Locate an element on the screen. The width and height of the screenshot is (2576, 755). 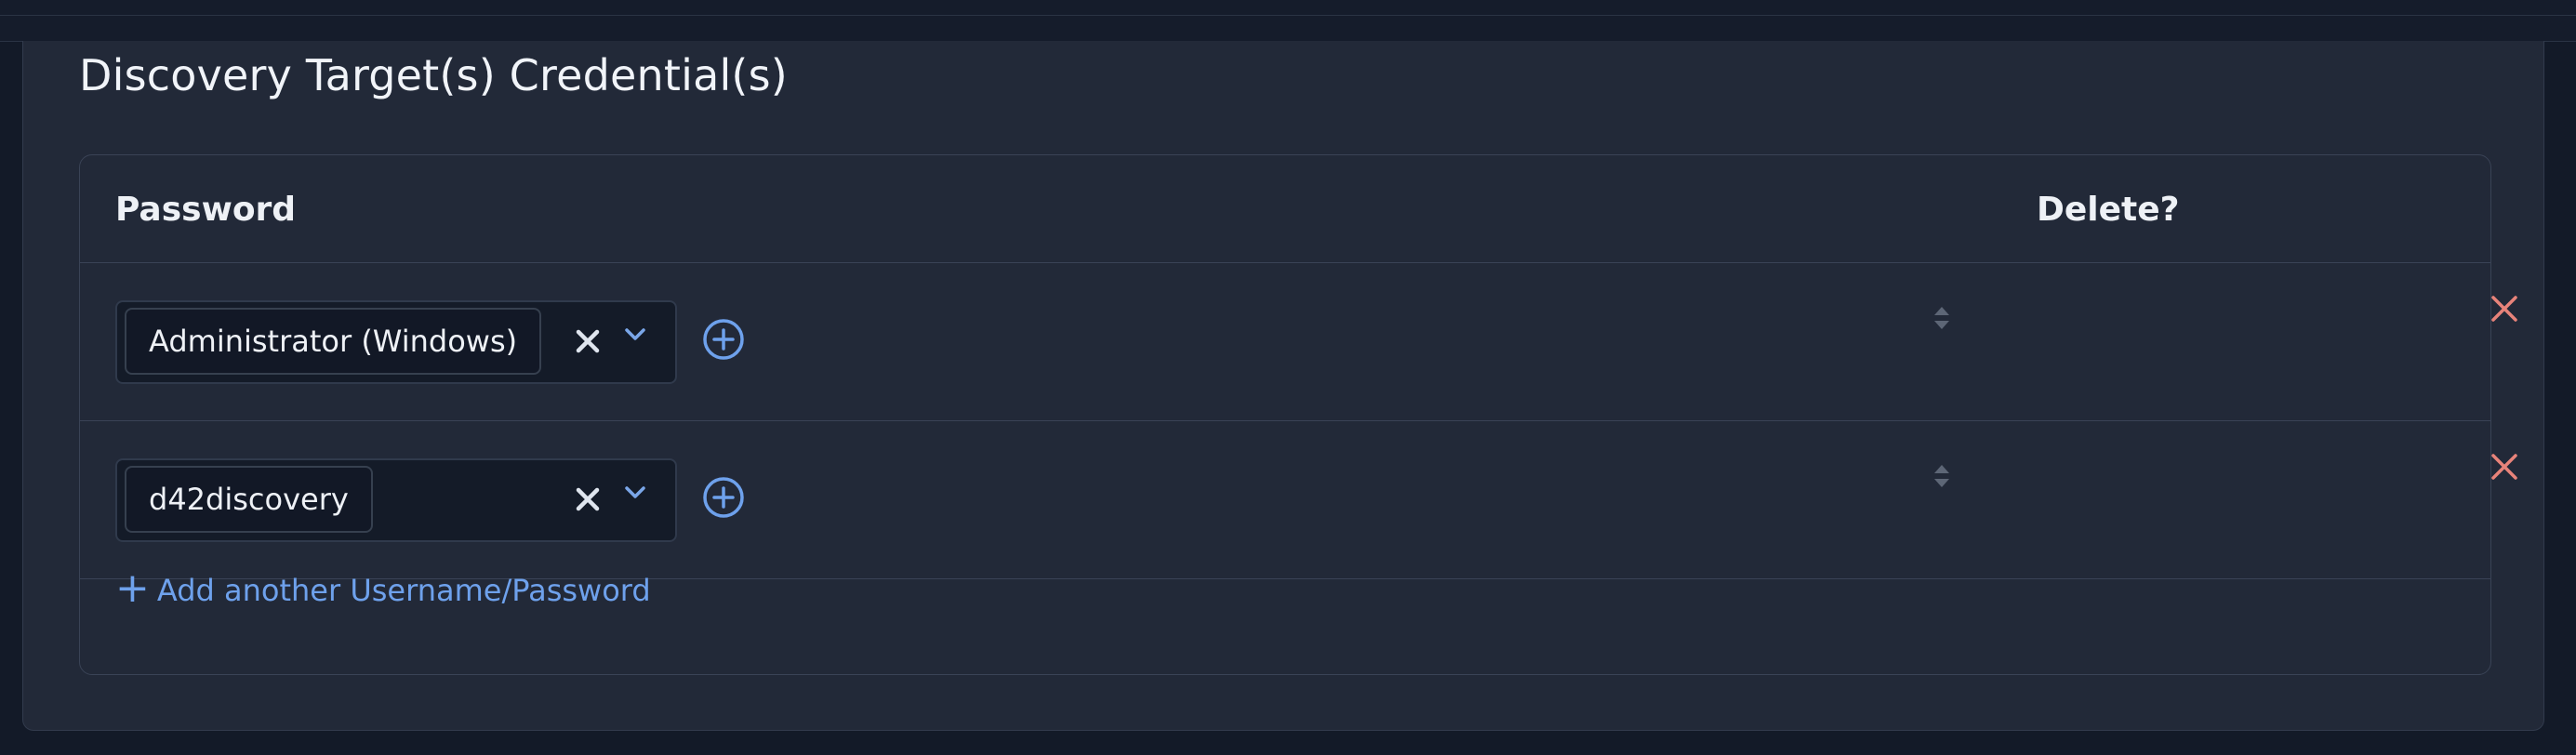
header-delete: Delete? is located at coordinates (2108, 210).